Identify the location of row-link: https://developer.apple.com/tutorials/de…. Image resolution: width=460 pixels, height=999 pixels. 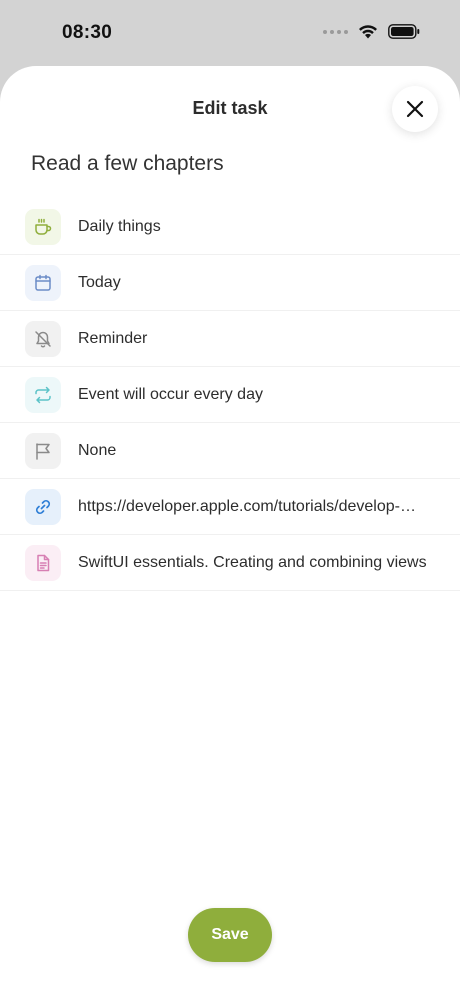
(230, 507).